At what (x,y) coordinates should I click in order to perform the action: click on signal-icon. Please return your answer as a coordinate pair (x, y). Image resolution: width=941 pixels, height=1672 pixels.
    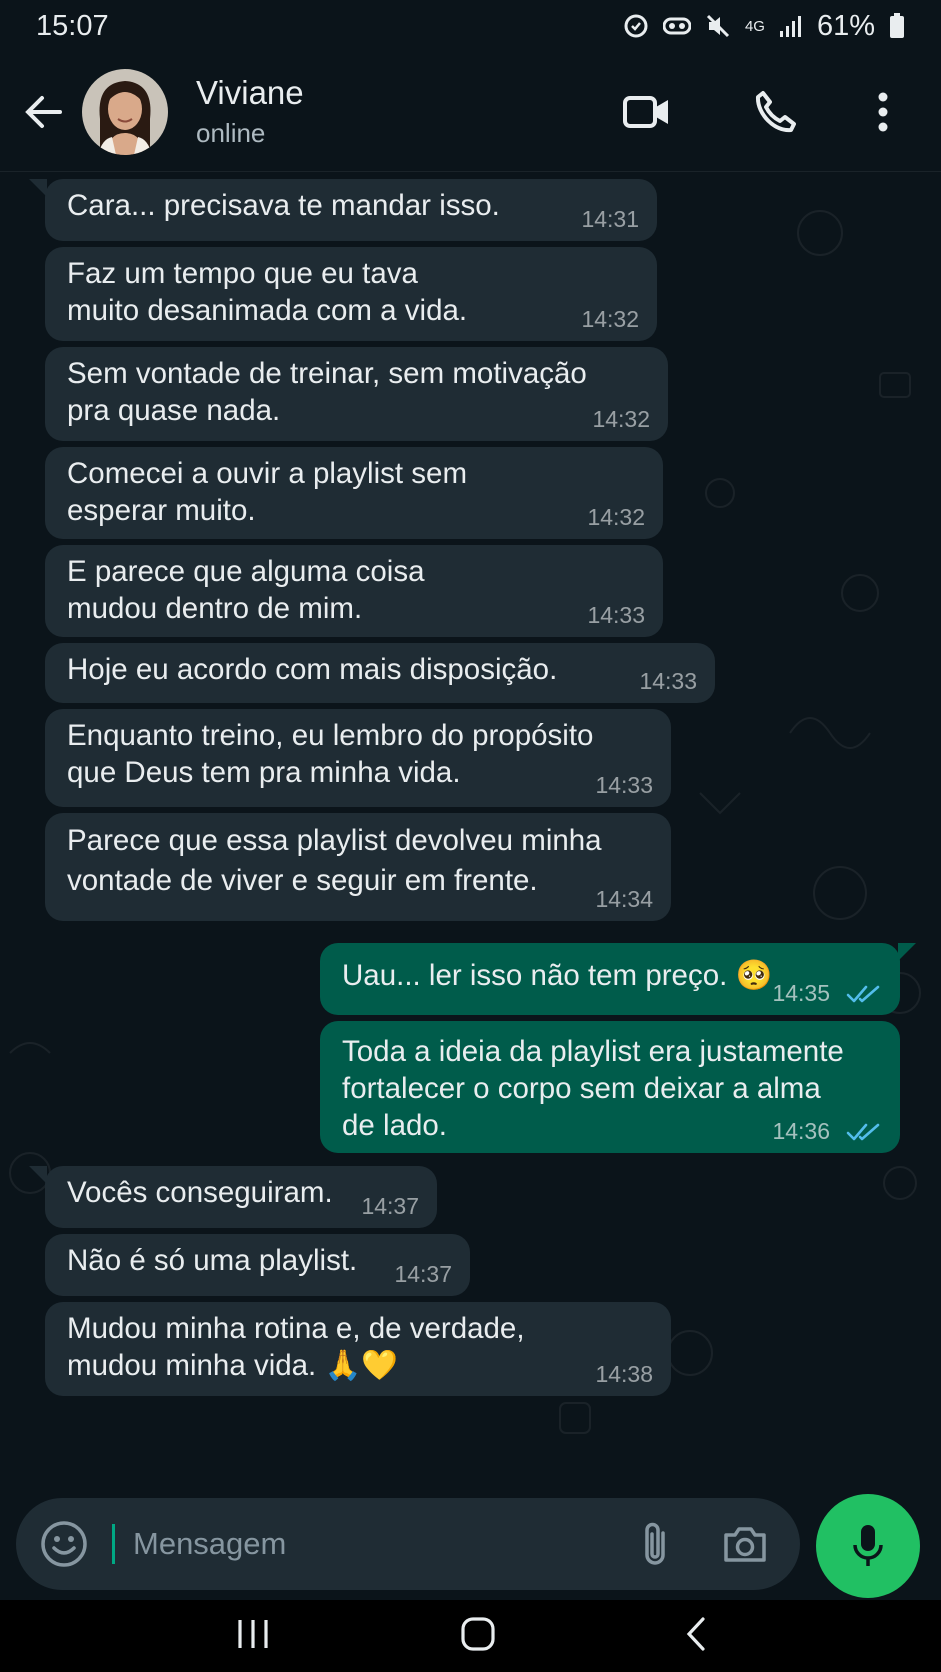
    Looking at the image, I should click on (790, 26).